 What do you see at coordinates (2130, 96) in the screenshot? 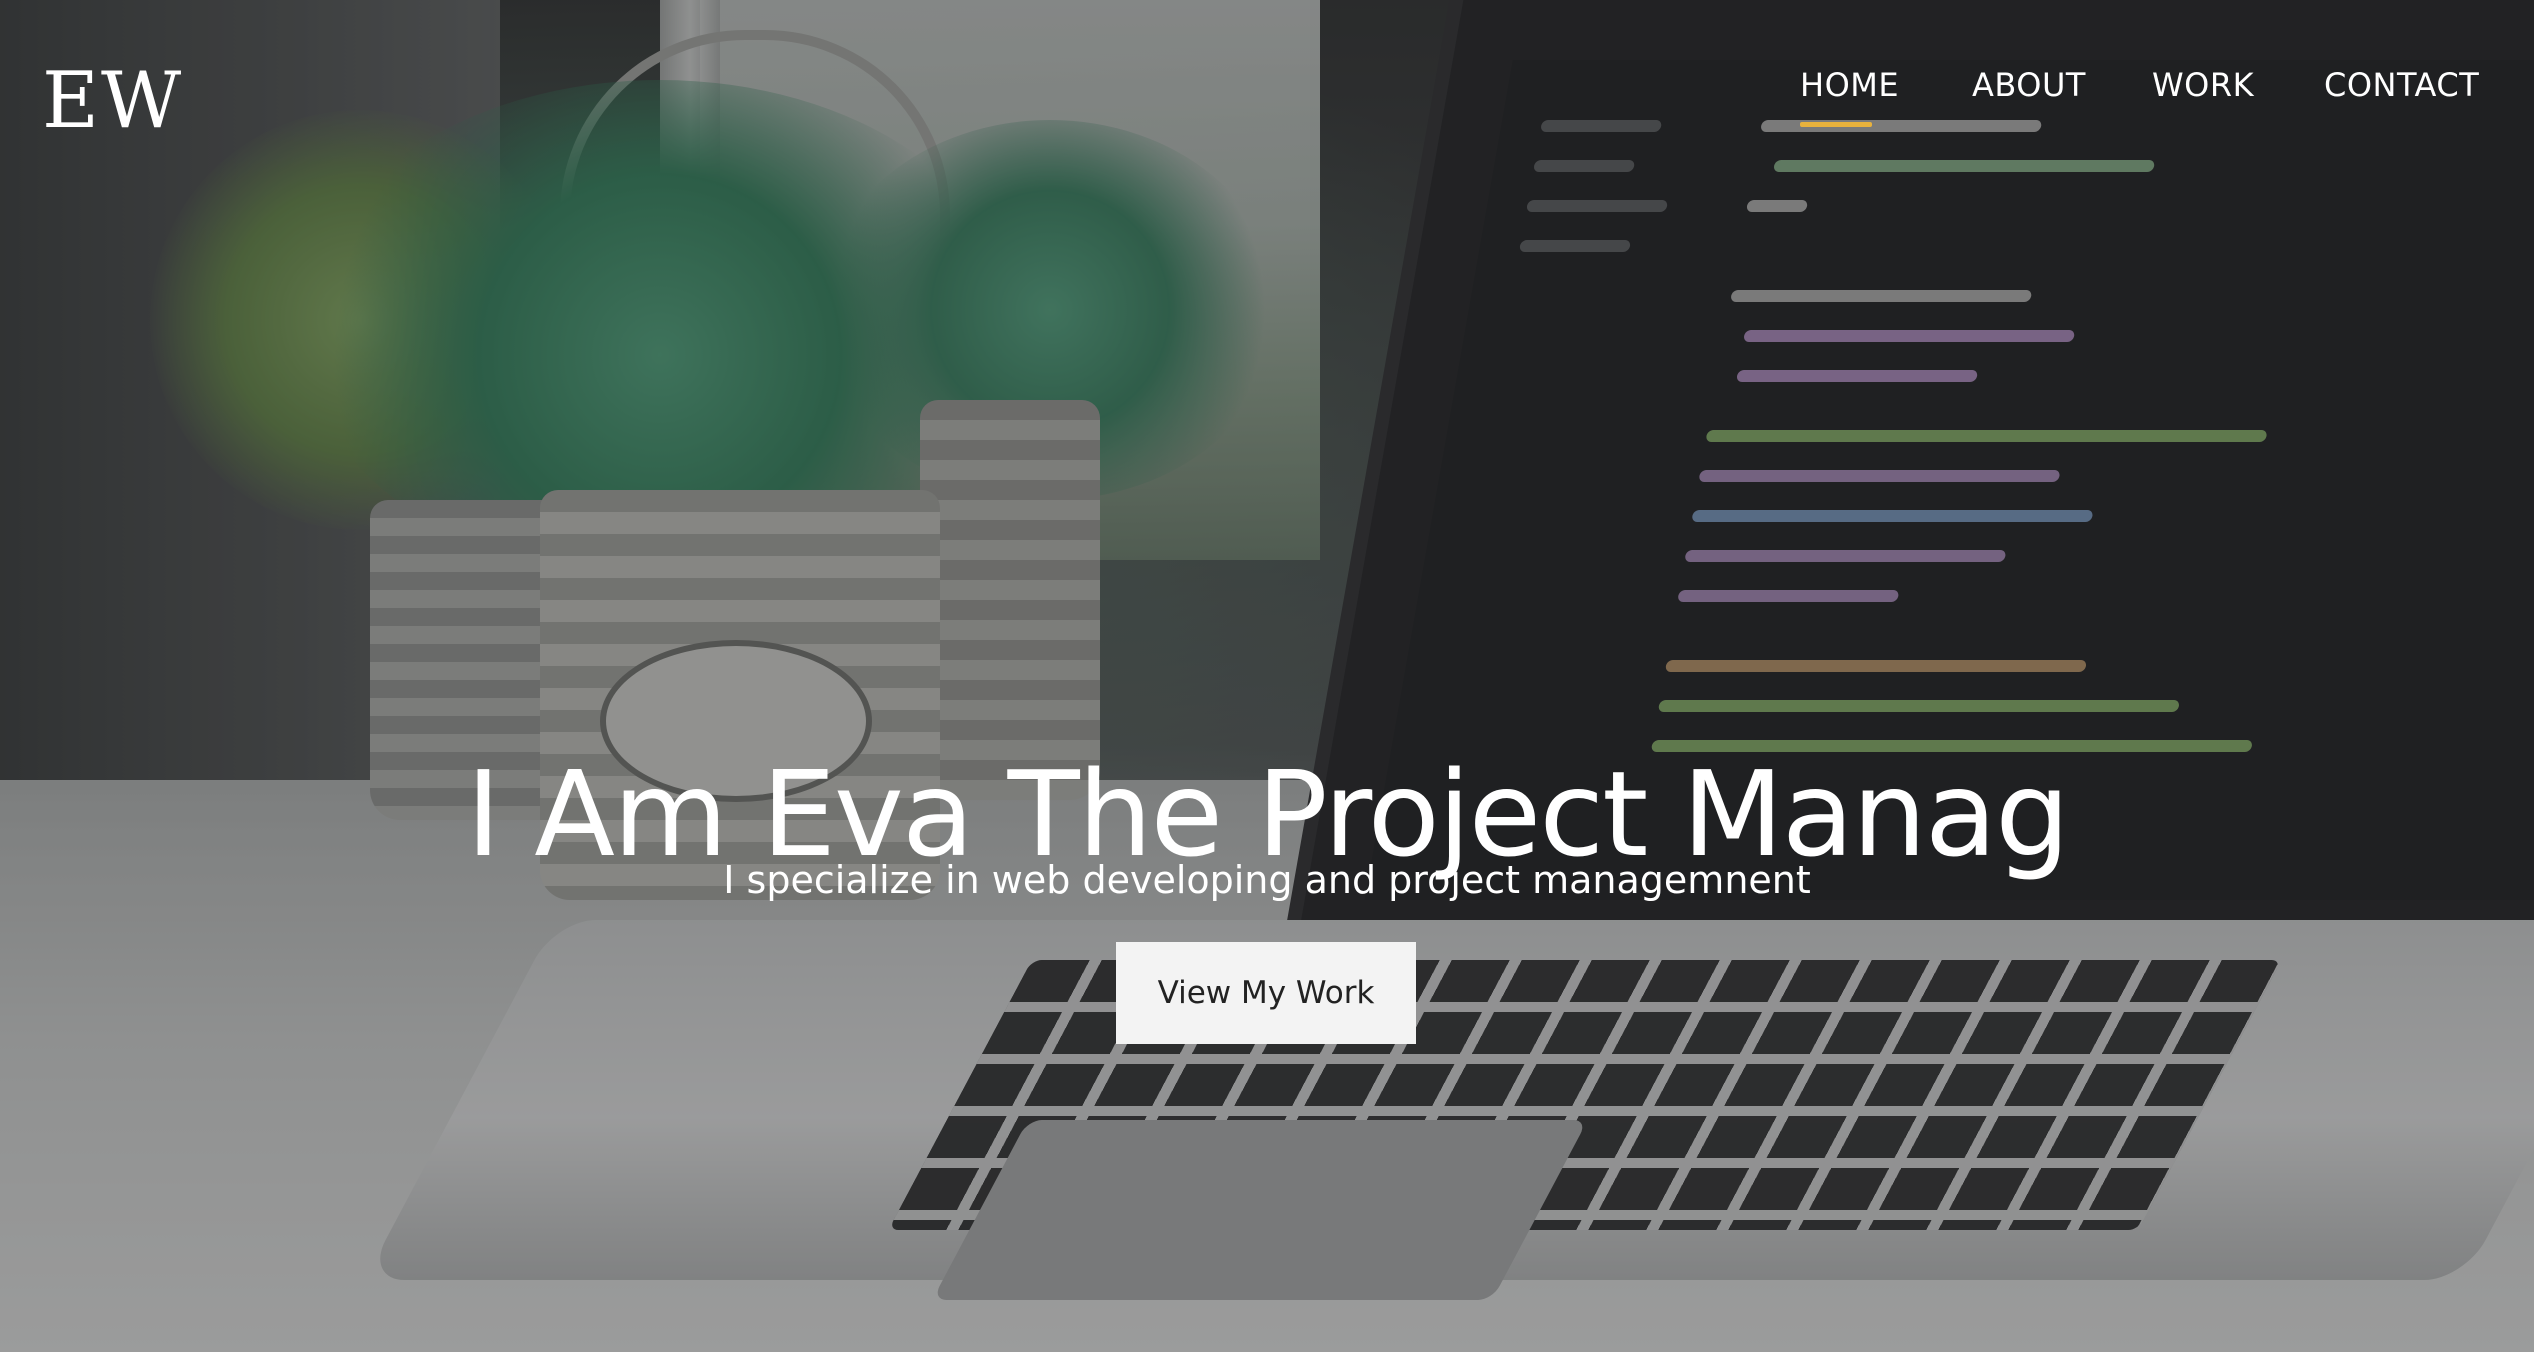
I see `main-nav: HOME ABOUT WORK CONTACT` at bounding box center [2130, 96].